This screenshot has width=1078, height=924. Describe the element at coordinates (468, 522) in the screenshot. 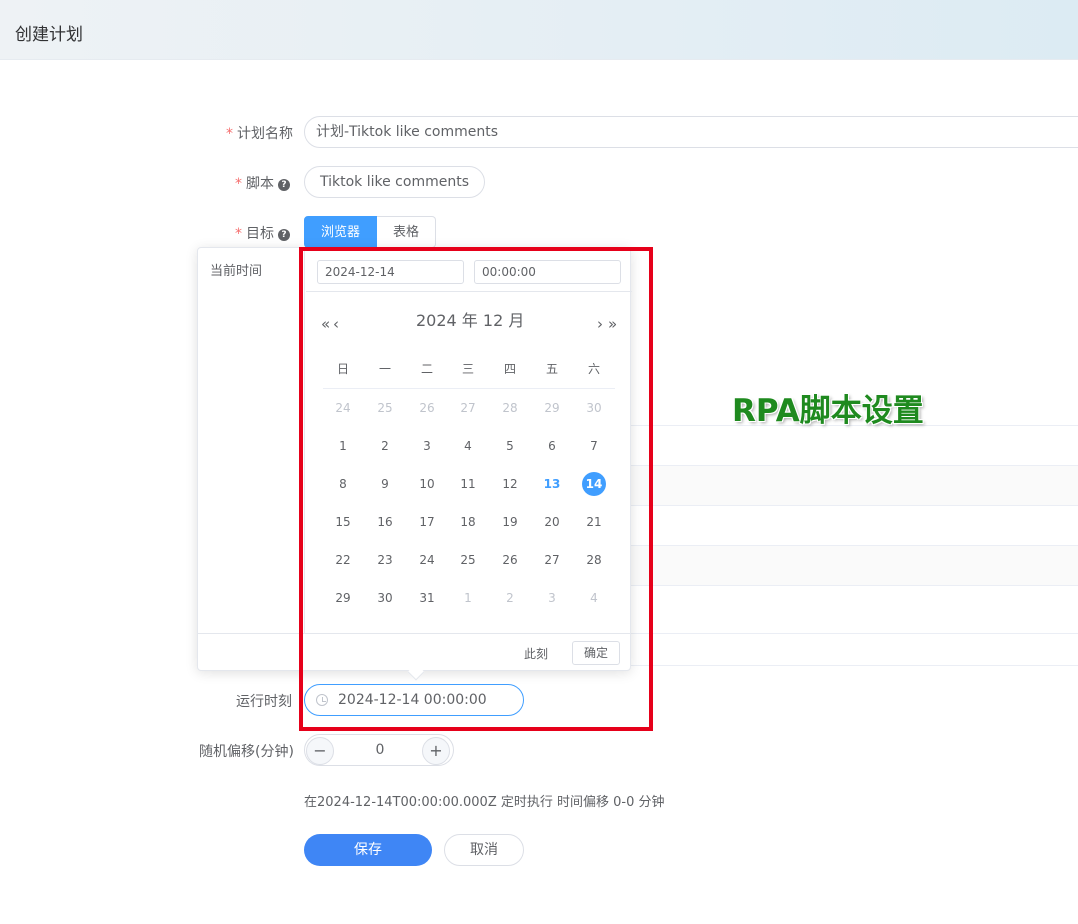

I see `calendar-day-cell: 18` at that location.